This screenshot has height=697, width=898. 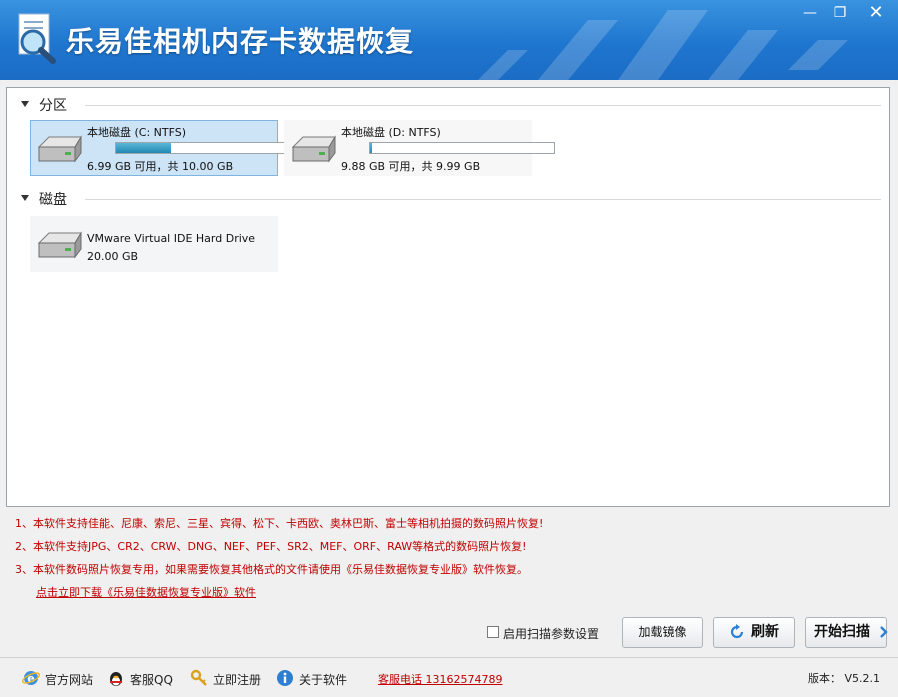 I want to click on refresh-icon, so click(x=737, y=631).